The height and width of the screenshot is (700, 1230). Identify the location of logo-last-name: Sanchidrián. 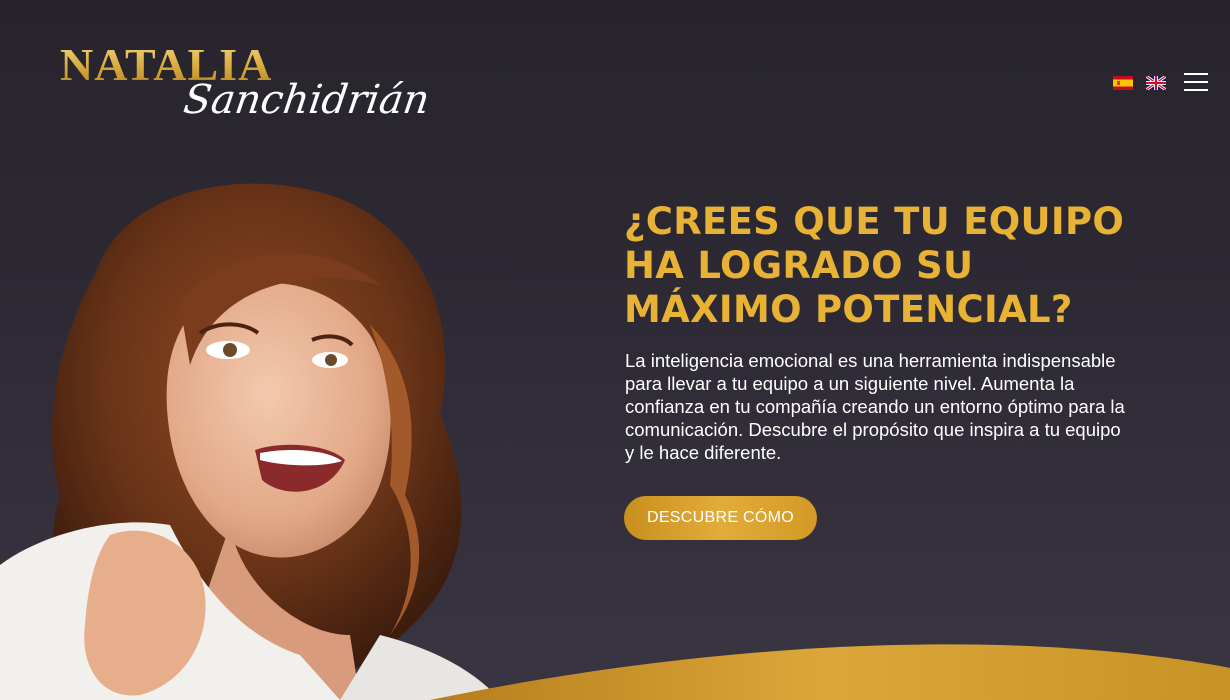
(306, 100).